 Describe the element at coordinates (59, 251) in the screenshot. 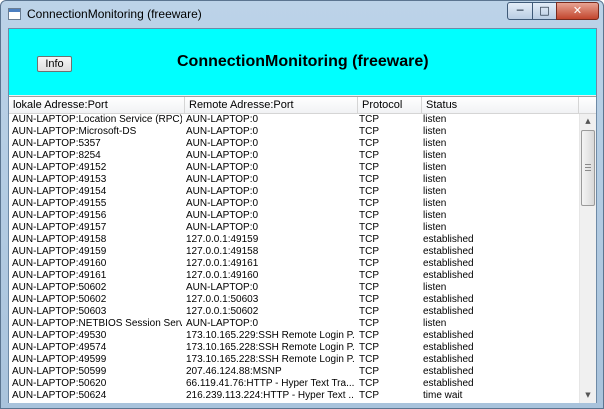

I see `local-address-cell: AUN-LAPTOP:49159` at that location.